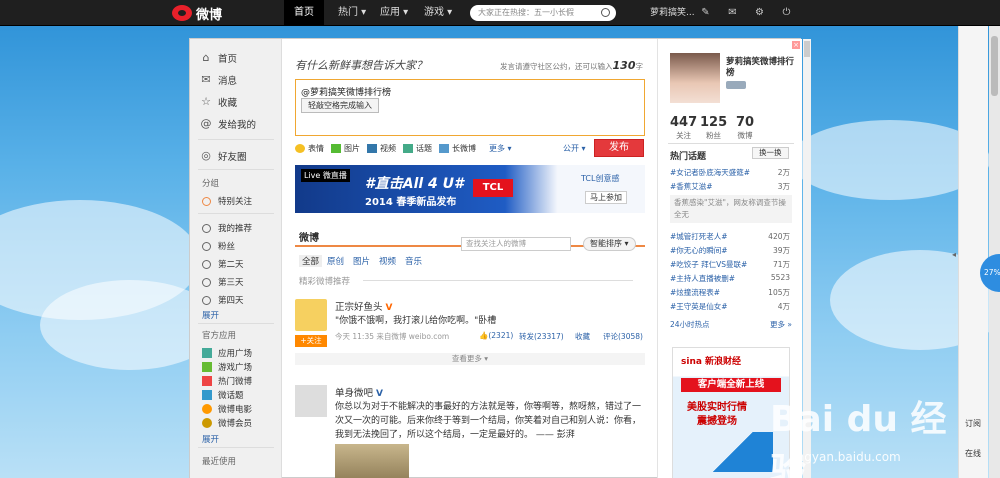  I want to click on app-item-vip: 微博会员, so click(227, 423).